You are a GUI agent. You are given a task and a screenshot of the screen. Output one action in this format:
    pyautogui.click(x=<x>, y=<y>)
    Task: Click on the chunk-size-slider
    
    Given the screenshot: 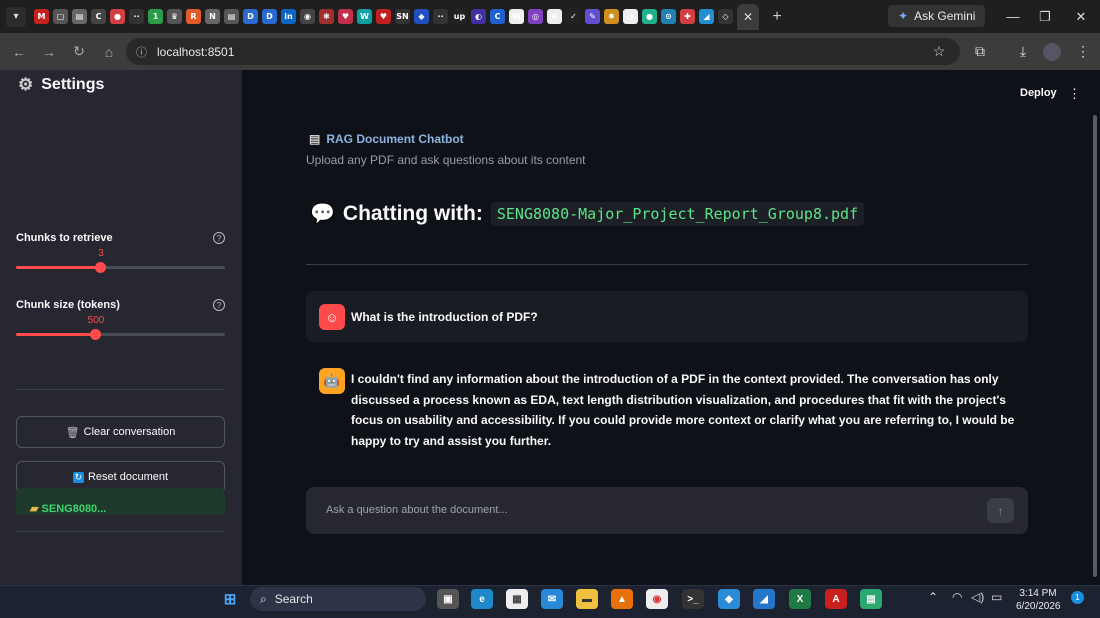 What is the action you would take?
    pyautogui.click(x=120, y=334)
    